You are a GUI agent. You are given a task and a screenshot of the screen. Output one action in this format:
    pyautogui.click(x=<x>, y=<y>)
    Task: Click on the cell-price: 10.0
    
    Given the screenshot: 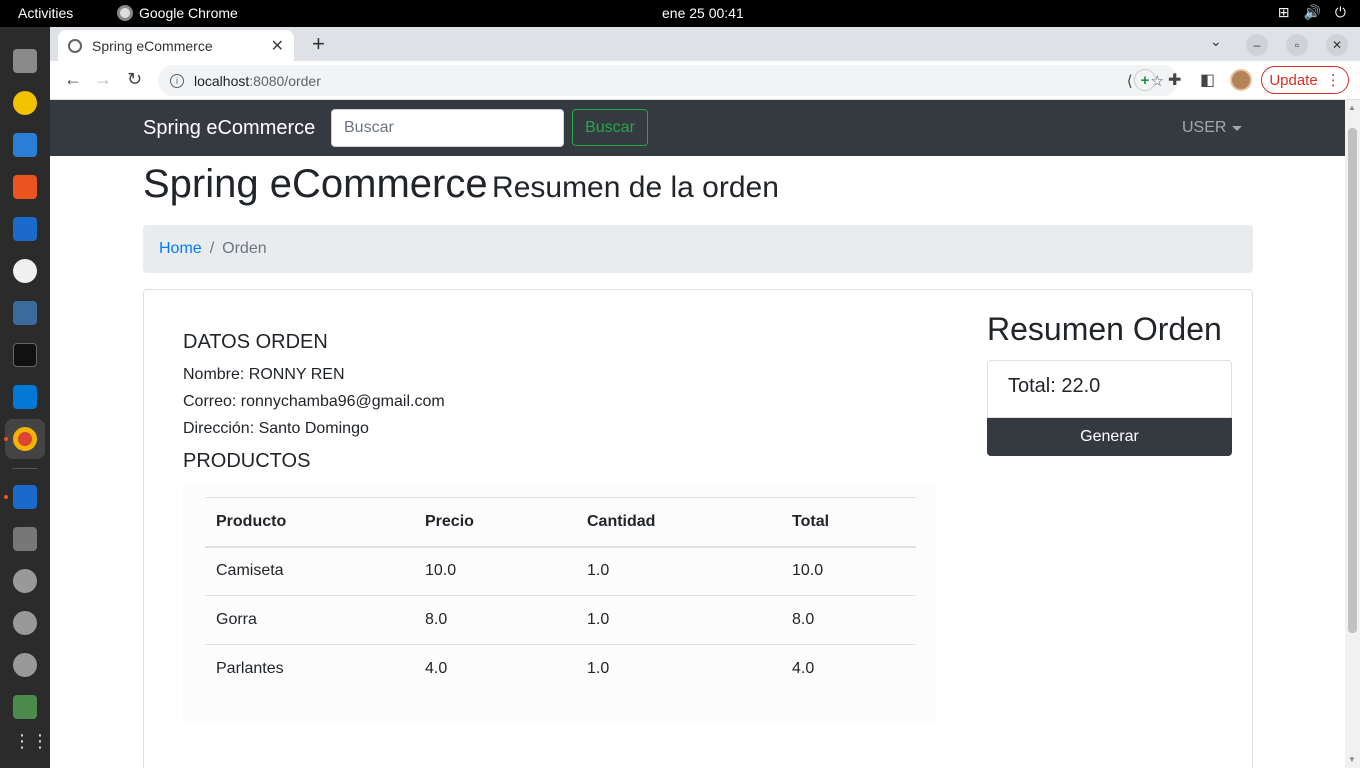 What is the action you would take?
    pyautogui.click(x=495, y=571)
    